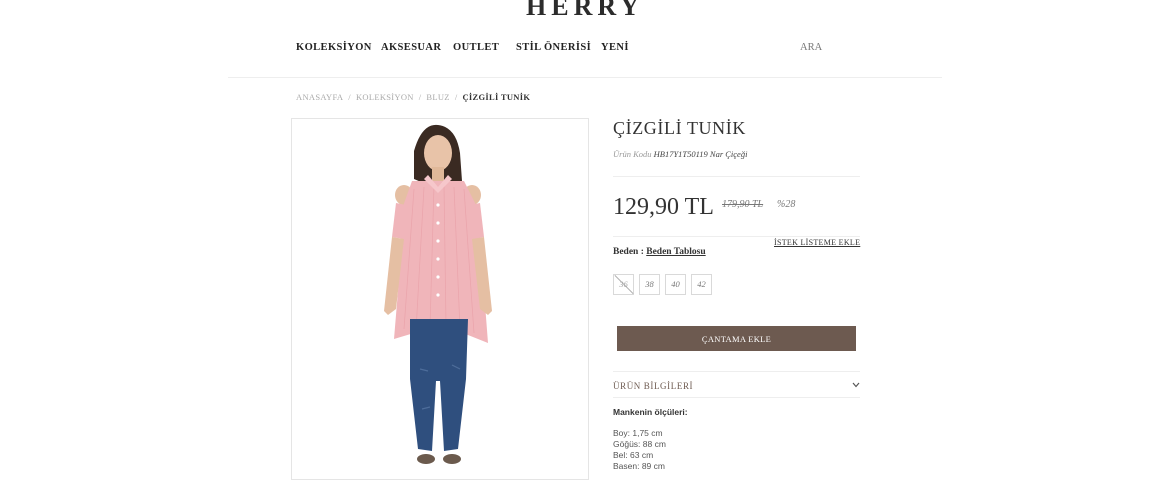 The height and width of the screenshot is (484, 1170). I want to click on size-option-40: 40, so click(675, 284).